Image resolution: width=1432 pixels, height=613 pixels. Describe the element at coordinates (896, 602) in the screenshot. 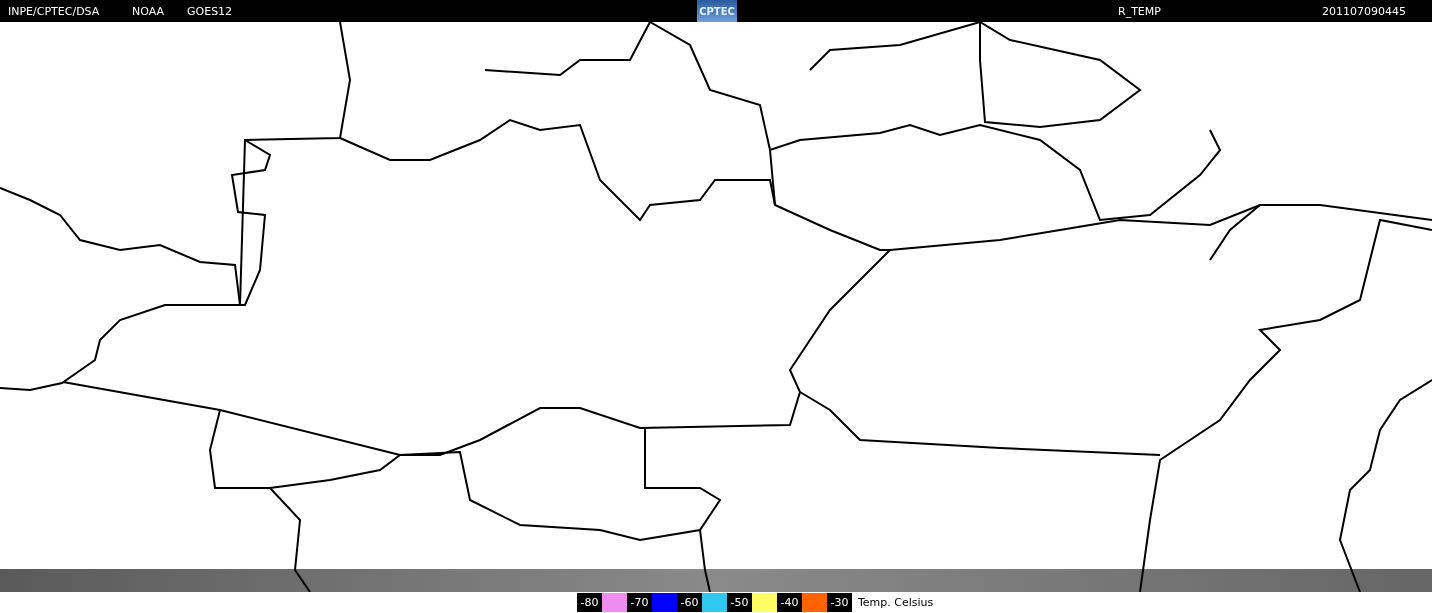

I see `legend-title: Temp. Celsius` at that location.